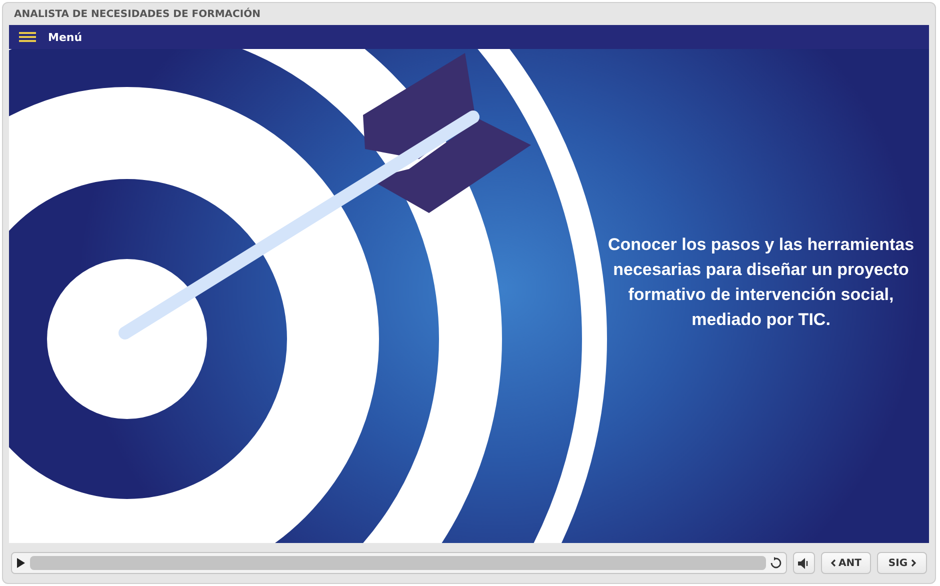  I want to click on play-button, so click(21, 563).